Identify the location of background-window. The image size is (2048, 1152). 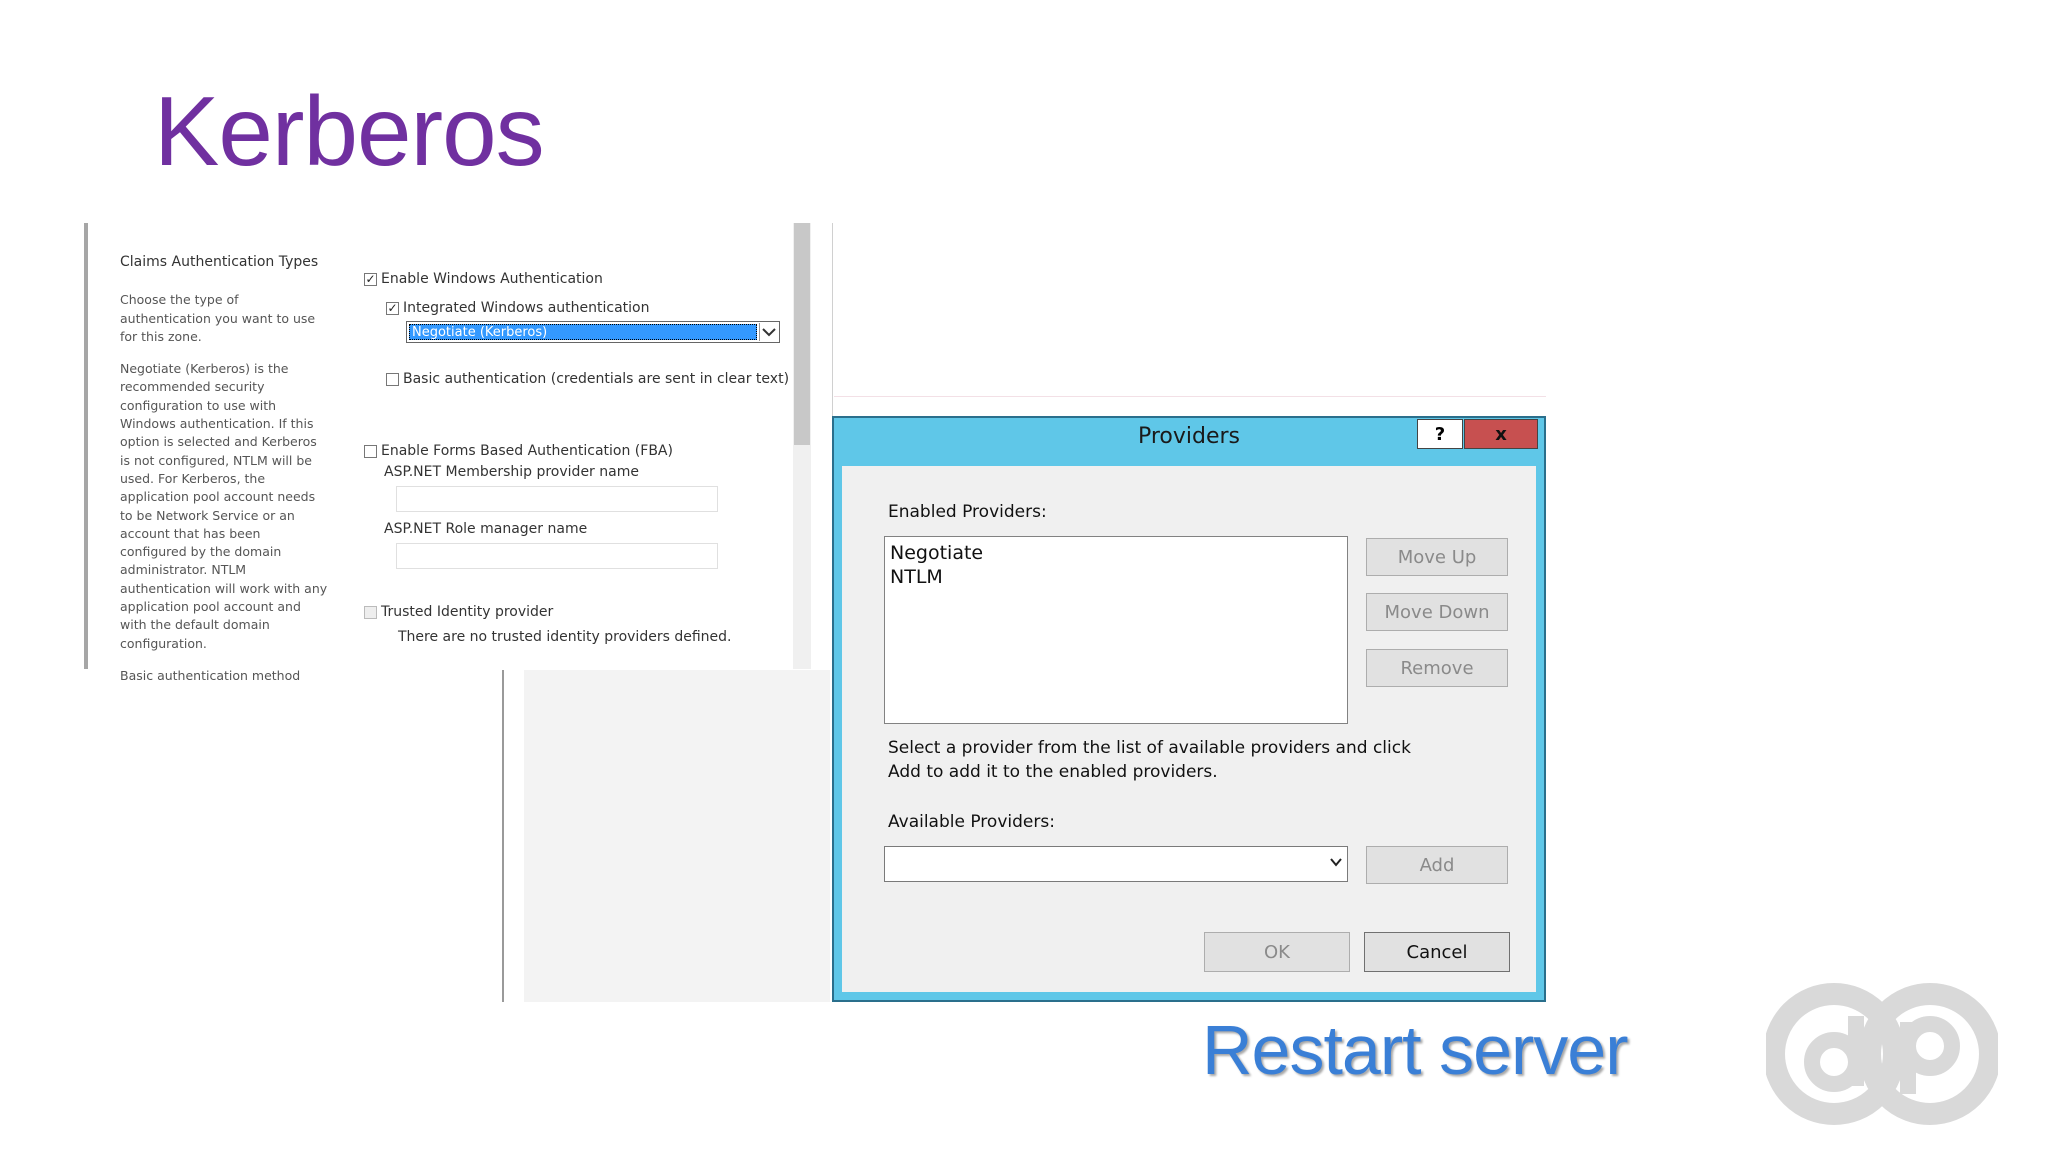
(677, 836).